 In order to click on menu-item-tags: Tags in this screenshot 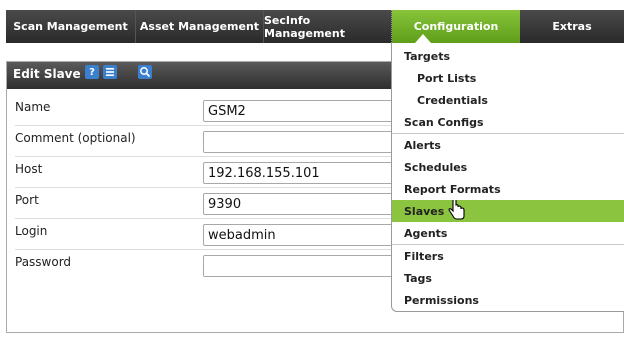, I will do `click(508, 278)`.